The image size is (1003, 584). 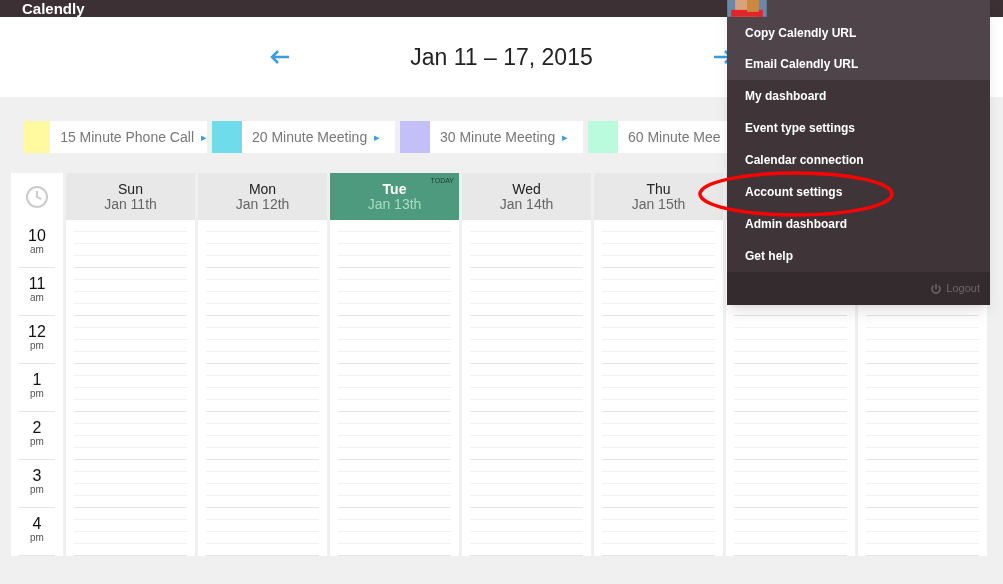 What do you see at coordinates (53, 9) in the screenshot?
I see `logo: Calendly` at bounding box center [53, 9].